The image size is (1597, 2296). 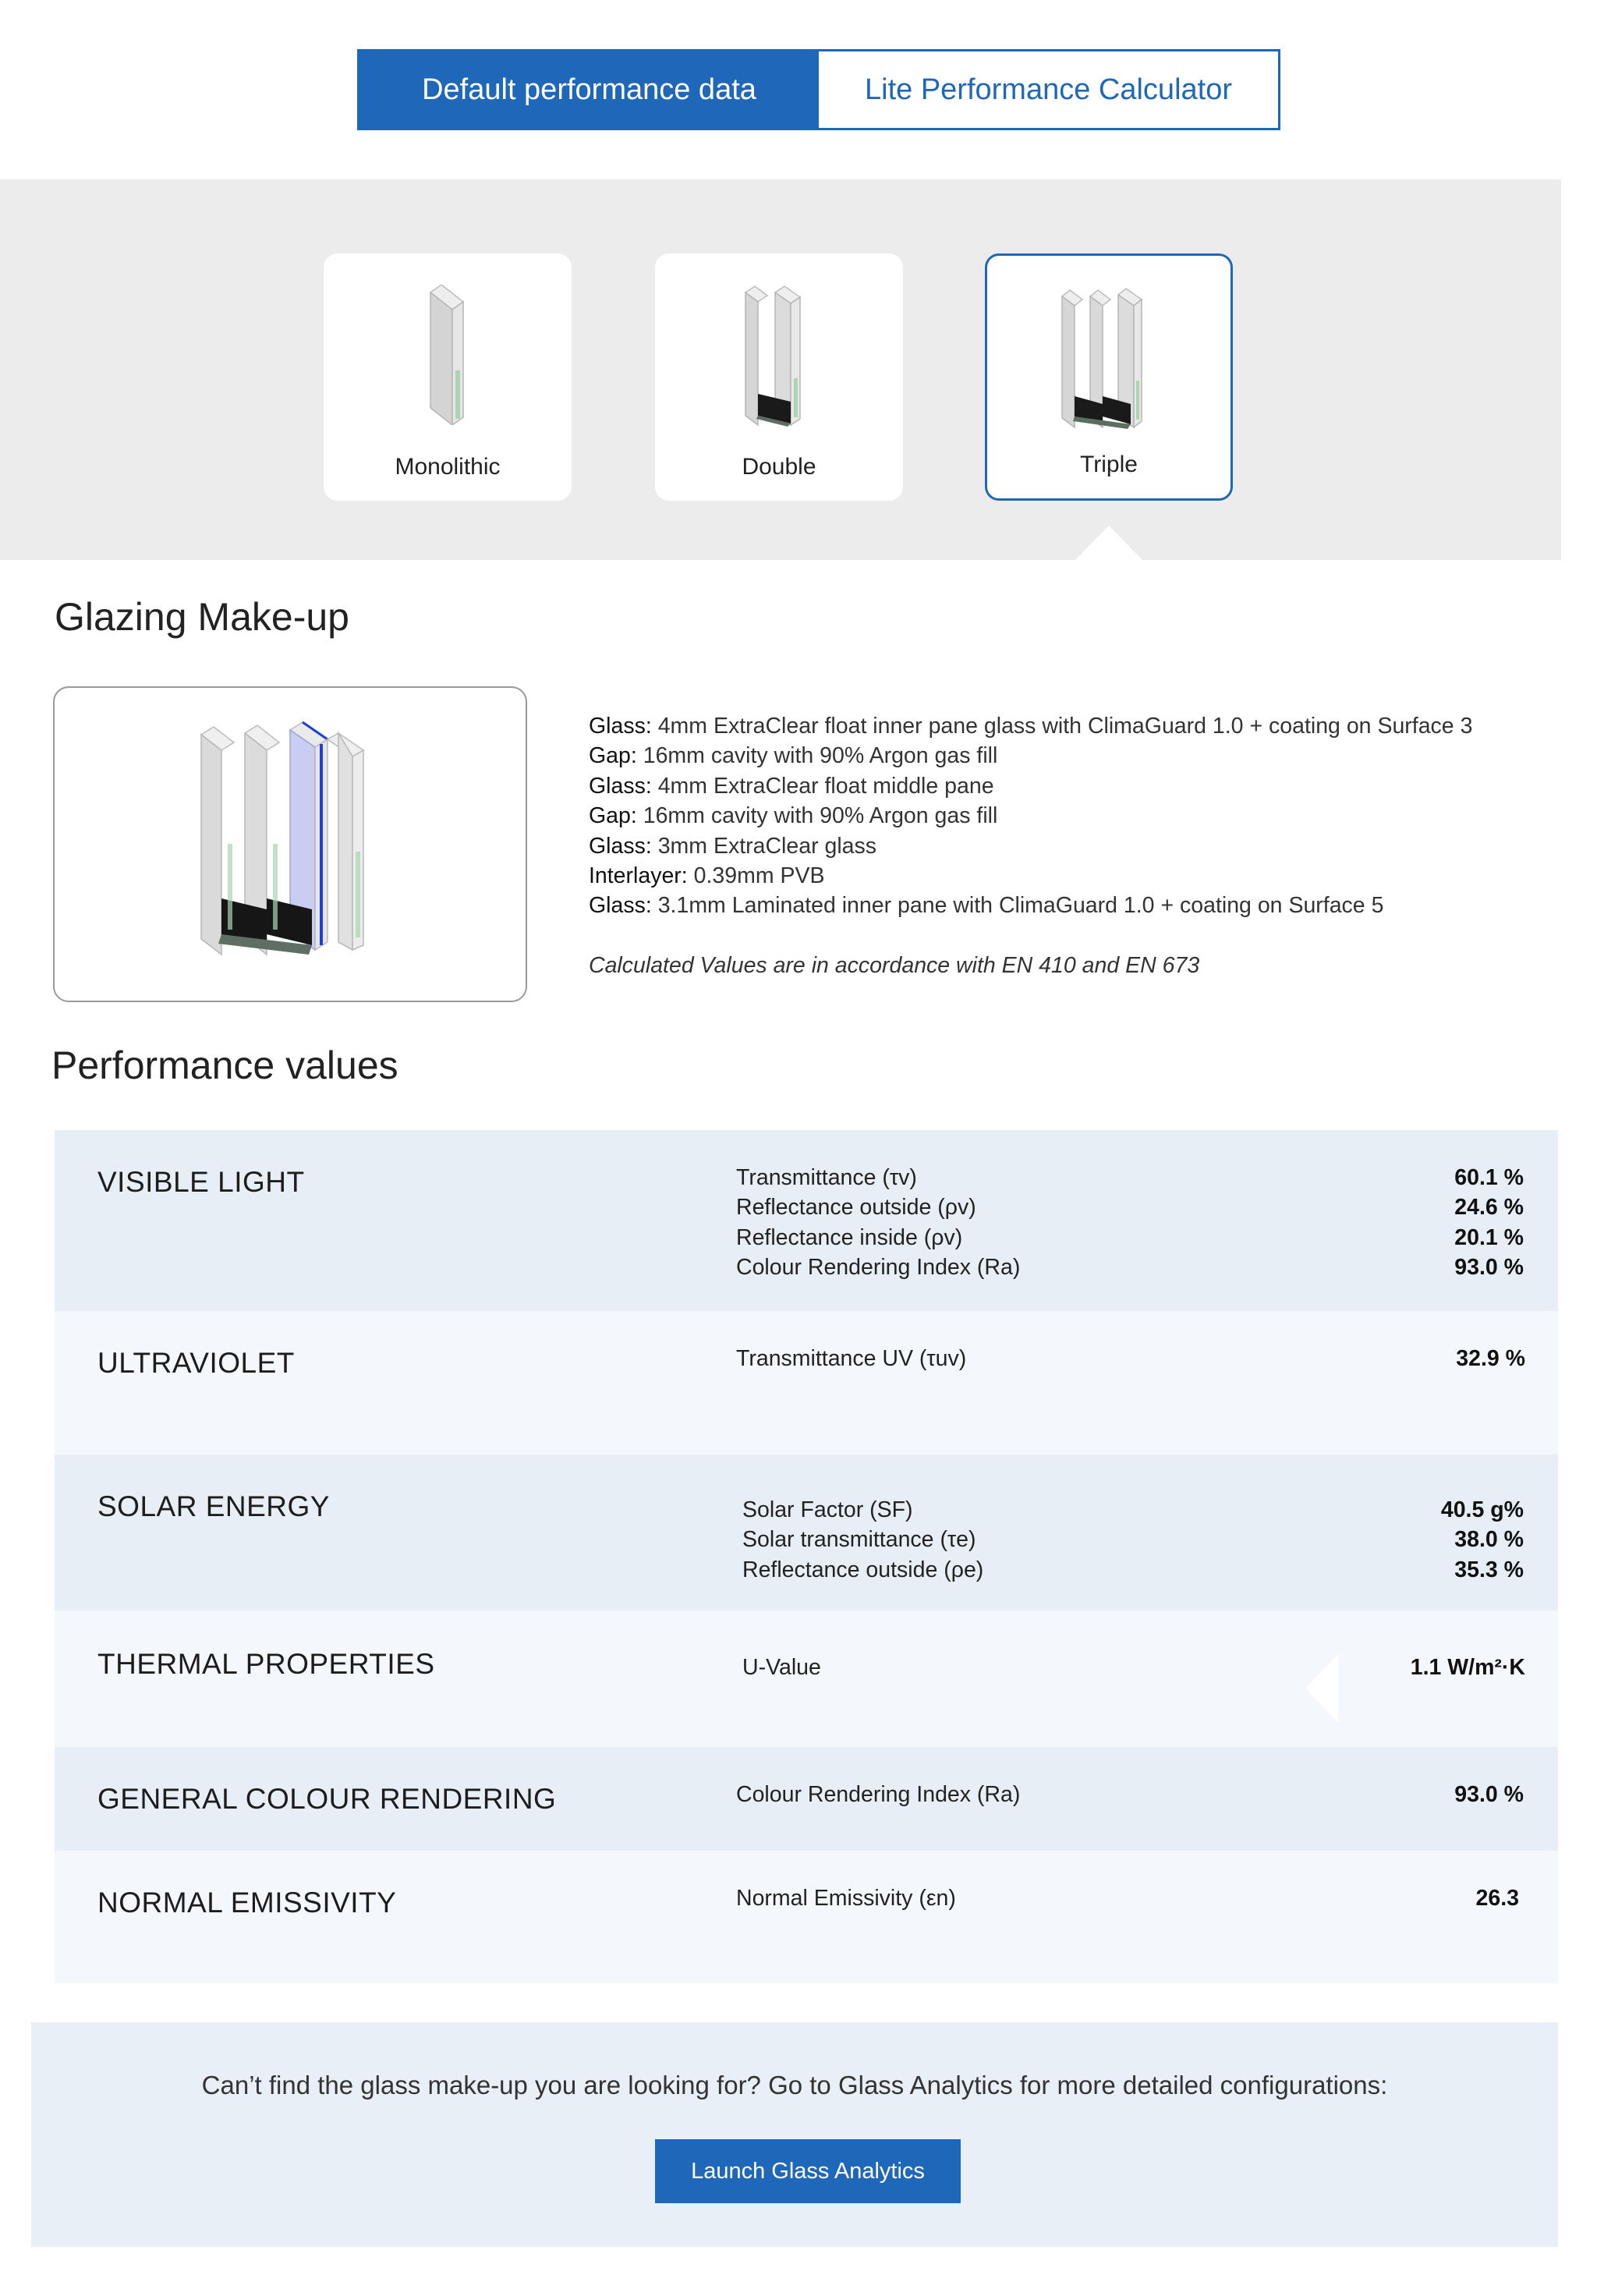 I want to click on glazing-makeup-heading: Glazing Make-up, so click(x=202, y=617).